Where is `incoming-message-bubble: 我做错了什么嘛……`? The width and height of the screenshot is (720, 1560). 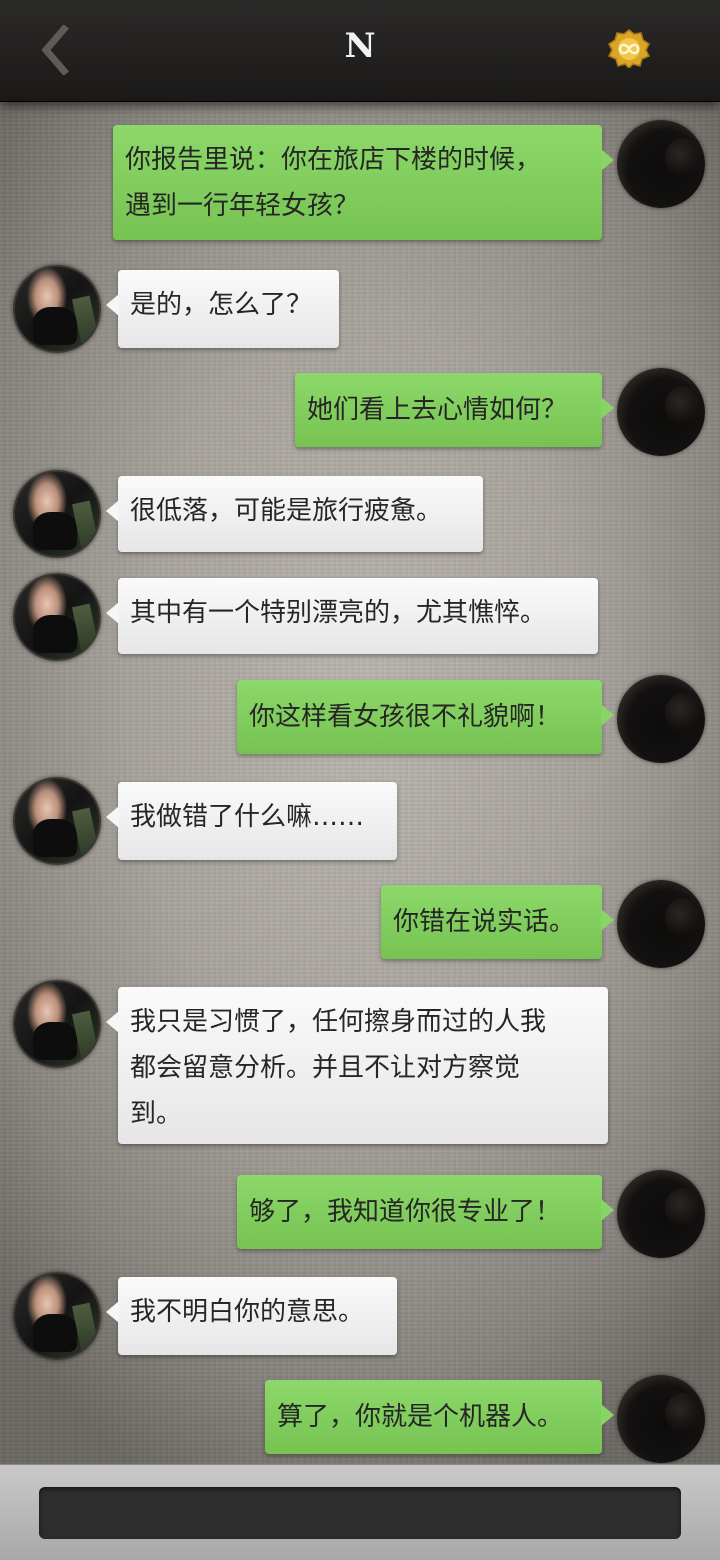
incoming-message-bubble: 我做错了什么嘛…… is located at coordinates (251, 821).